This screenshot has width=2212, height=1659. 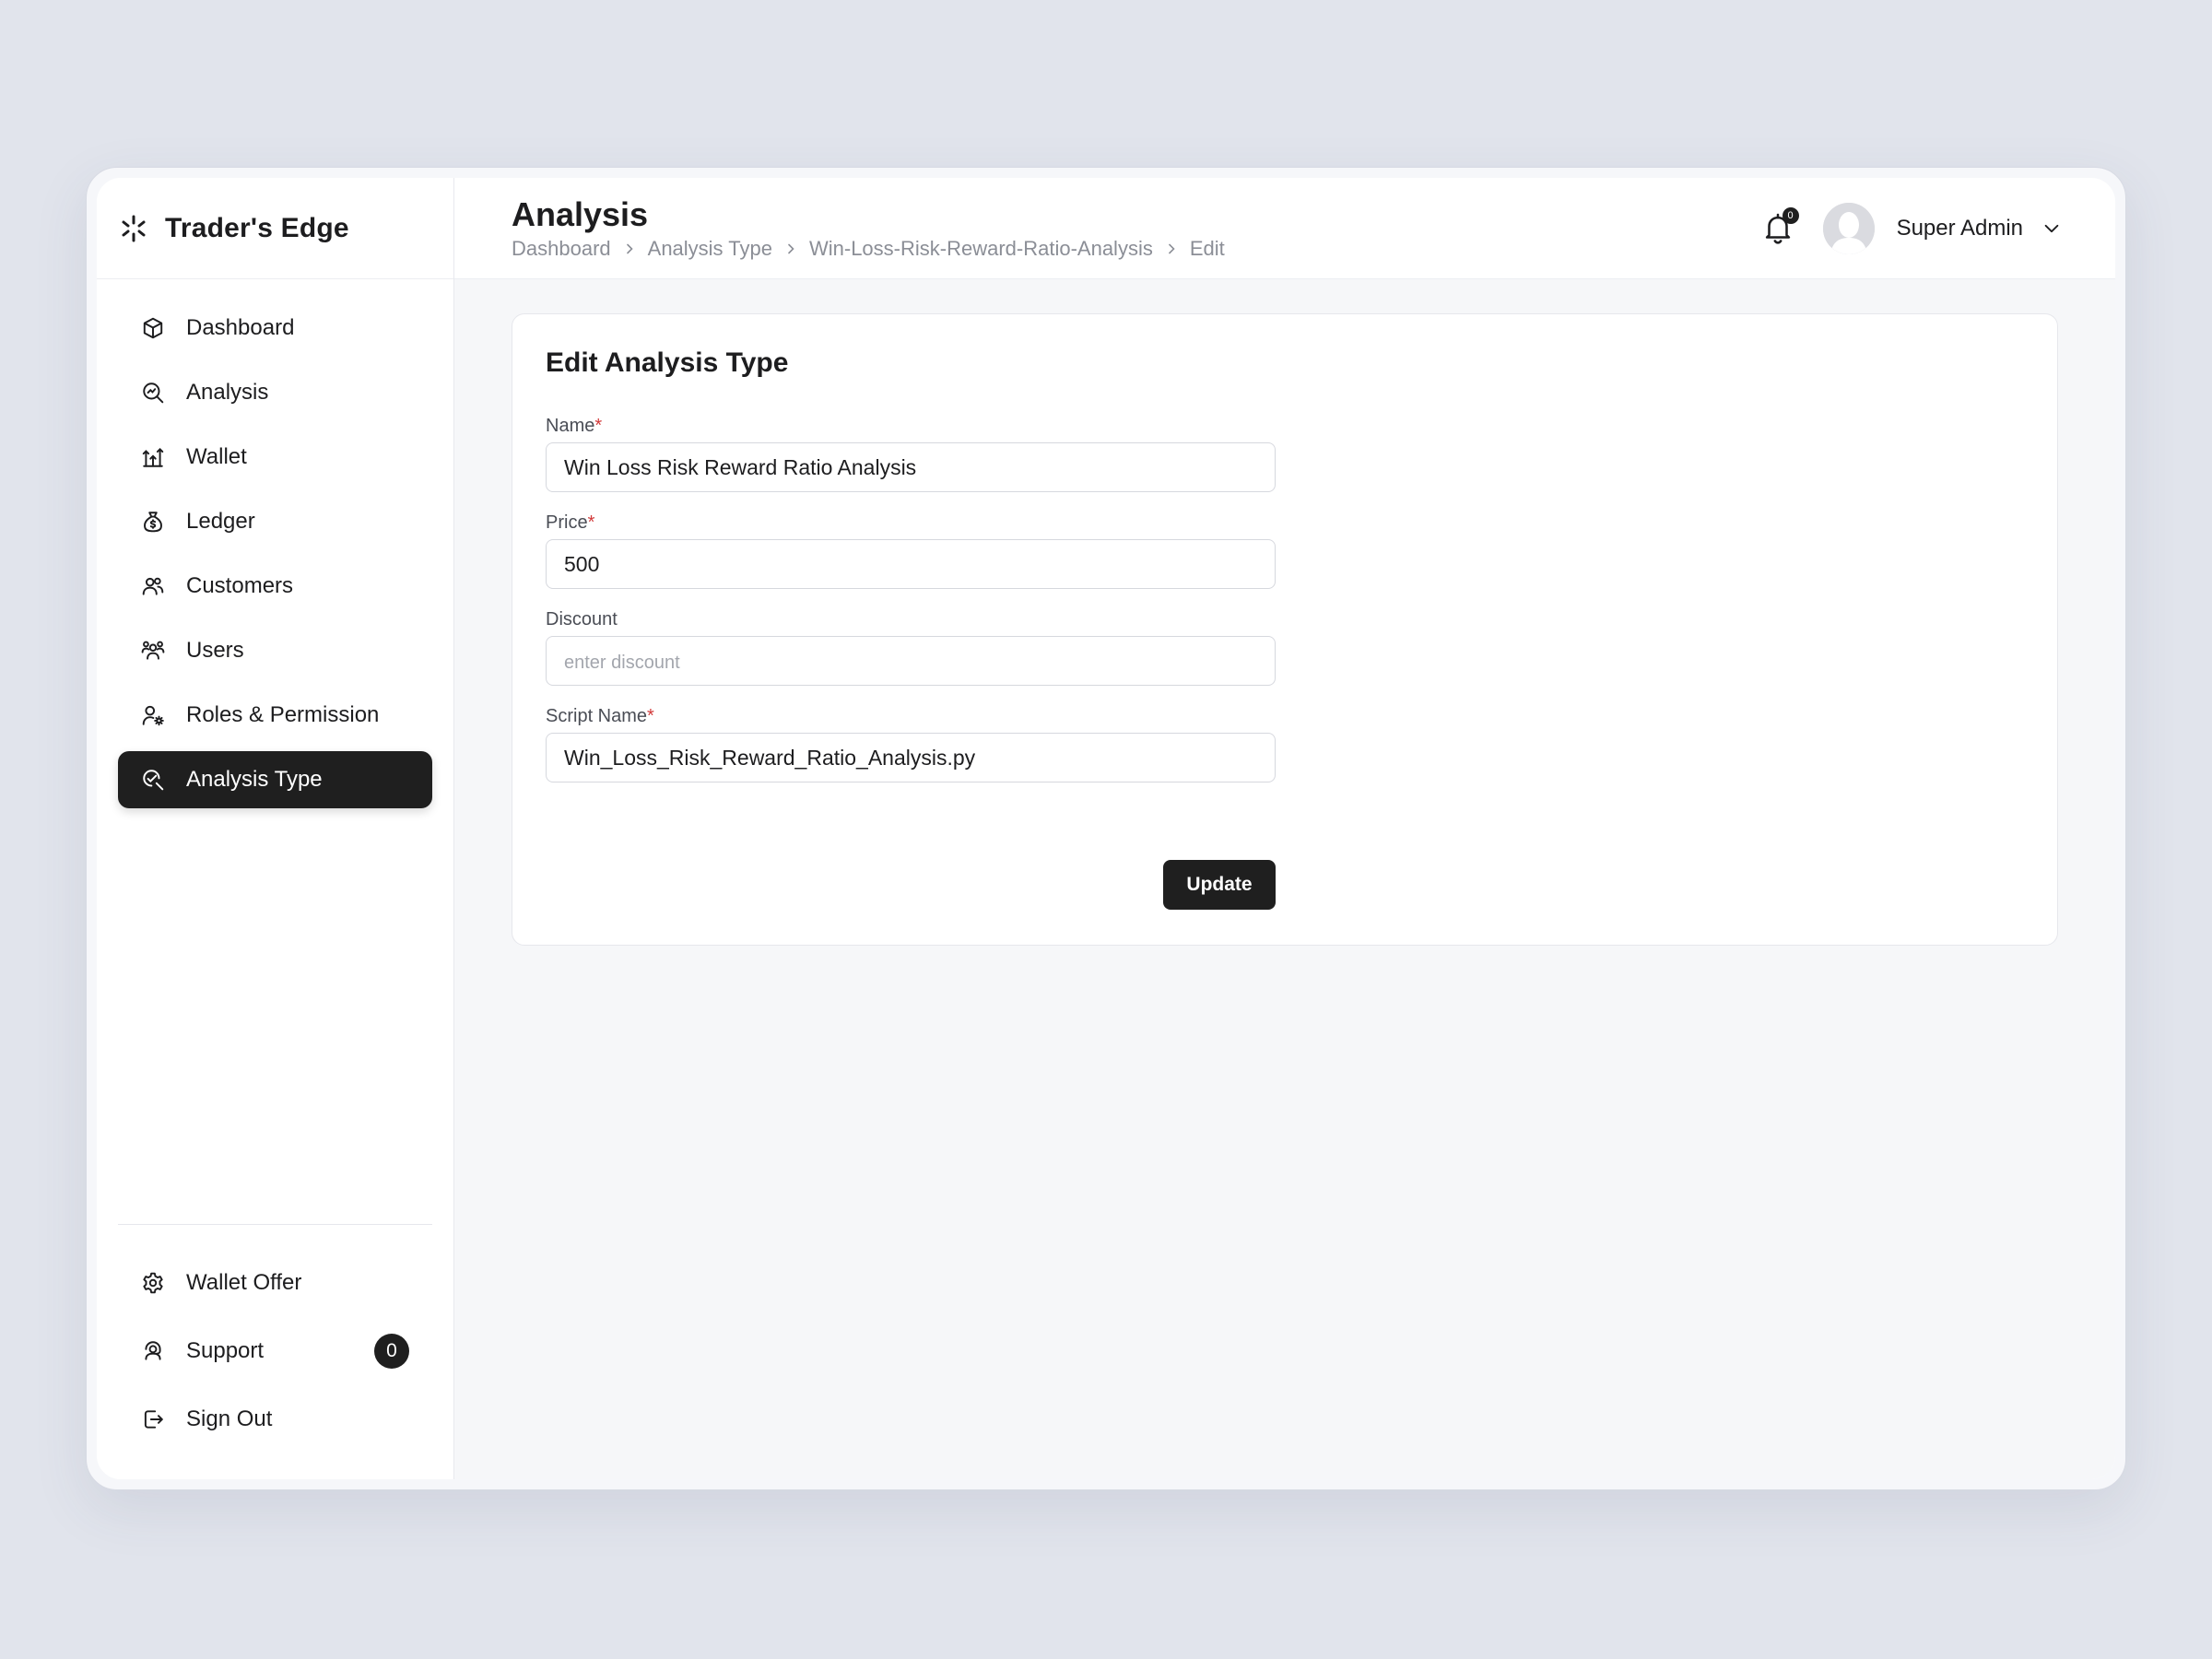 I want to click on discount-label: Discount, so click(x=582, y=619).